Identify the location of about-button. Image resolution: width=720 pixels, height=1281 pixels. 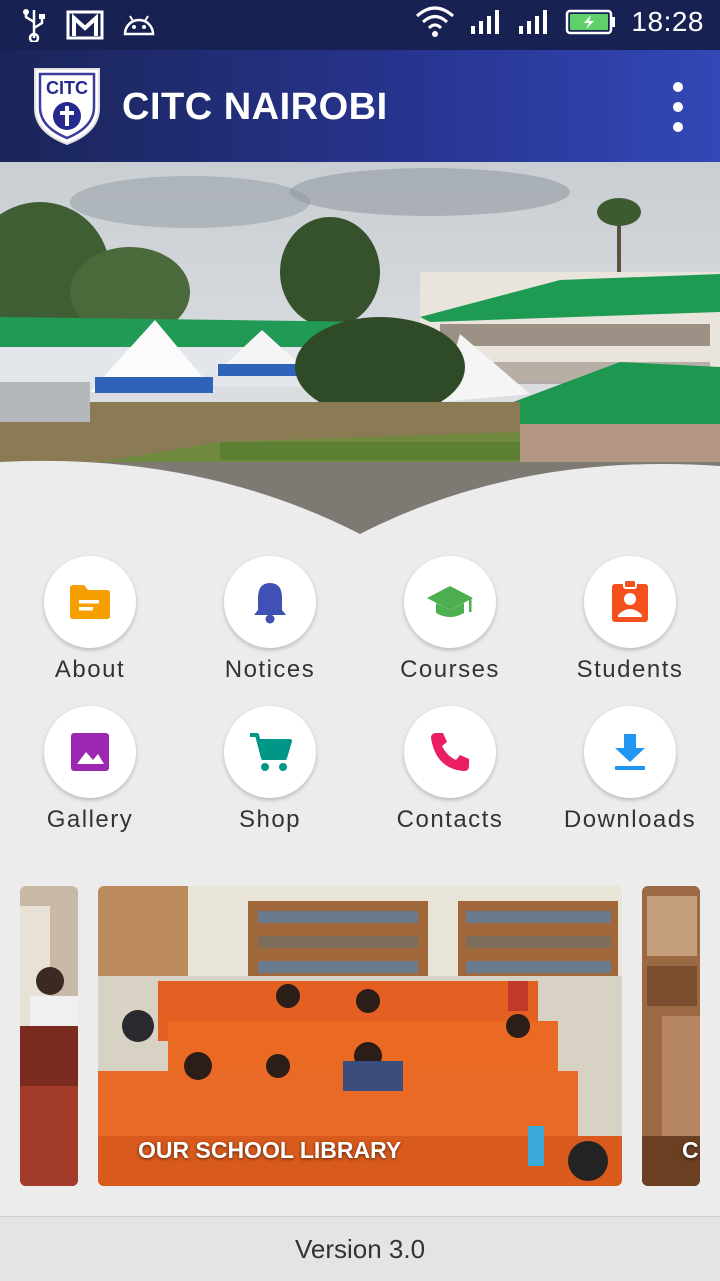
(90, 602).